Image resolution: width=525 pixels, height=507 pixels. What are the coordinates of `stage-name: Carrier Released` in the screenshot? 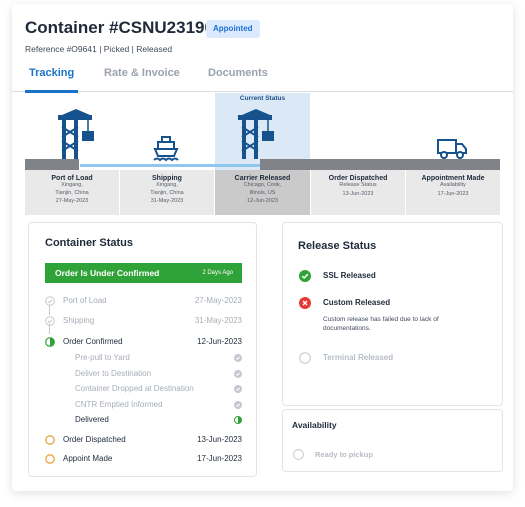 It's located at (262, 178).